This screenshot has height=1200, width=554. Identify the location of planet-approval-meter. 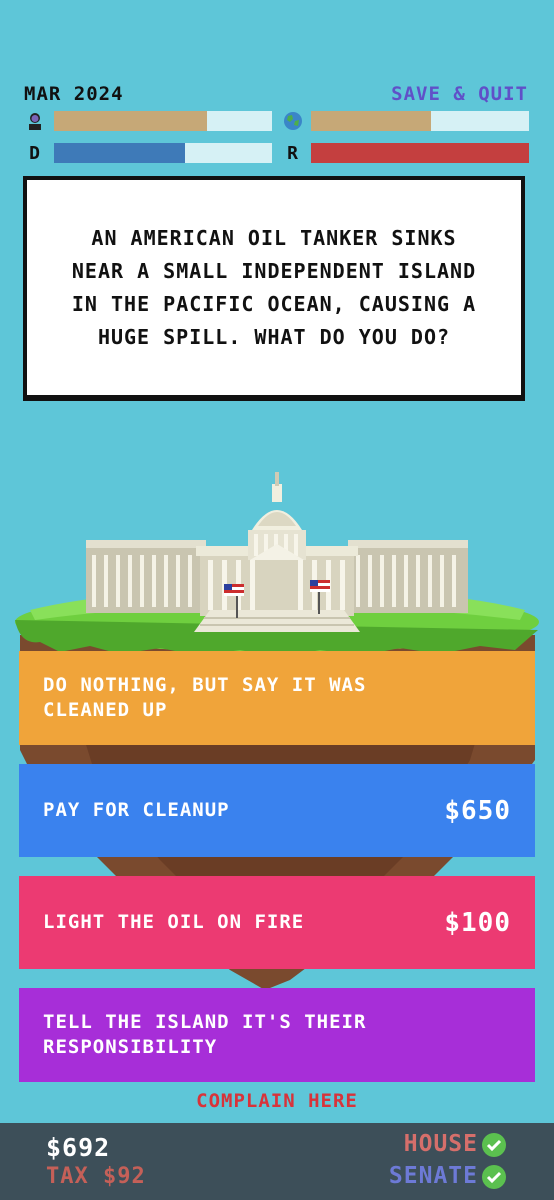
(405, 121).